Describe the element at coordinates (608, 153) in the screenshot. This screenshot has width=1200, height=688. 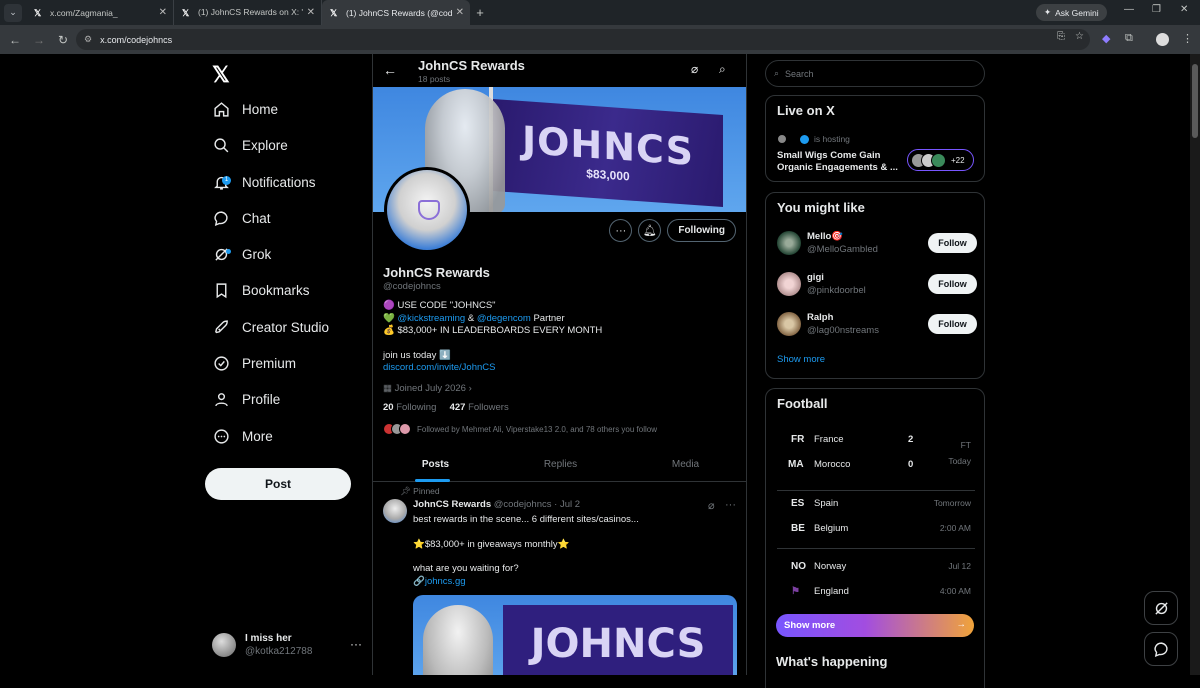
I see `banner-flag: JOHNCS $83,000` at that location.